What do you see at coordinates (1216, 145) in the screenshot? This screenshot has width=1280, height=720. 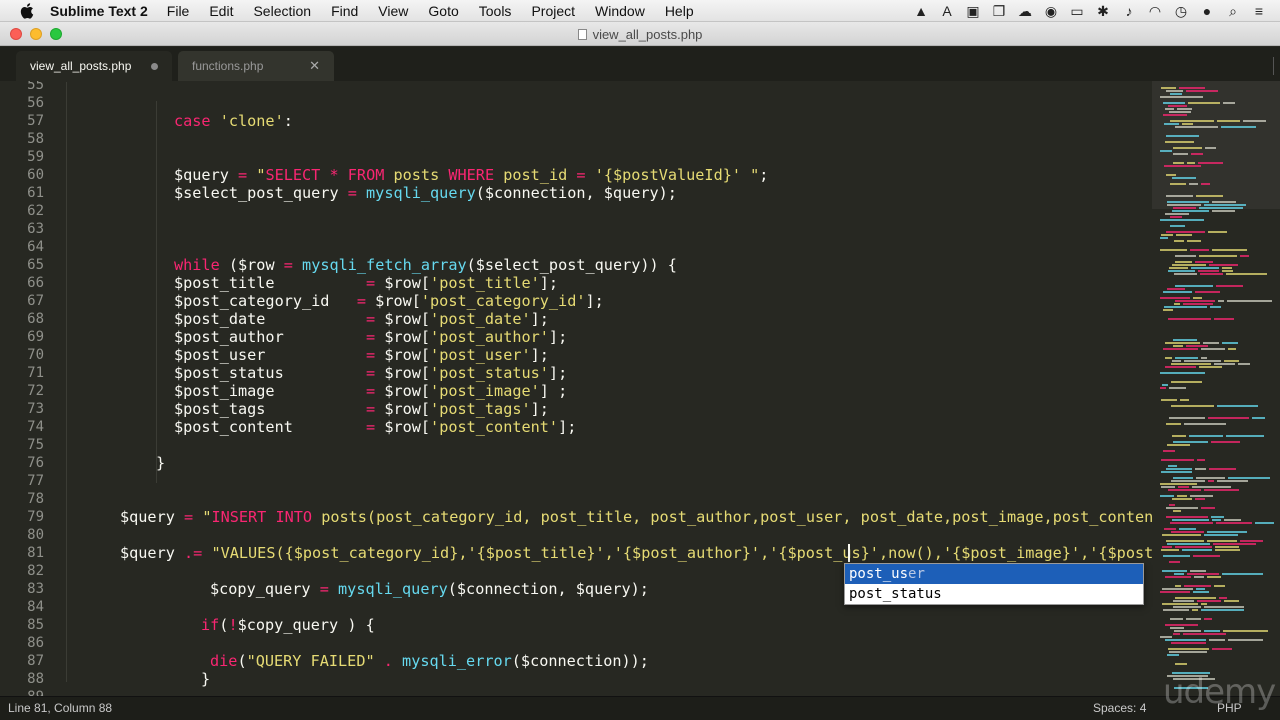 I see `minimap-viewport` at bounding box center [1216, 145].